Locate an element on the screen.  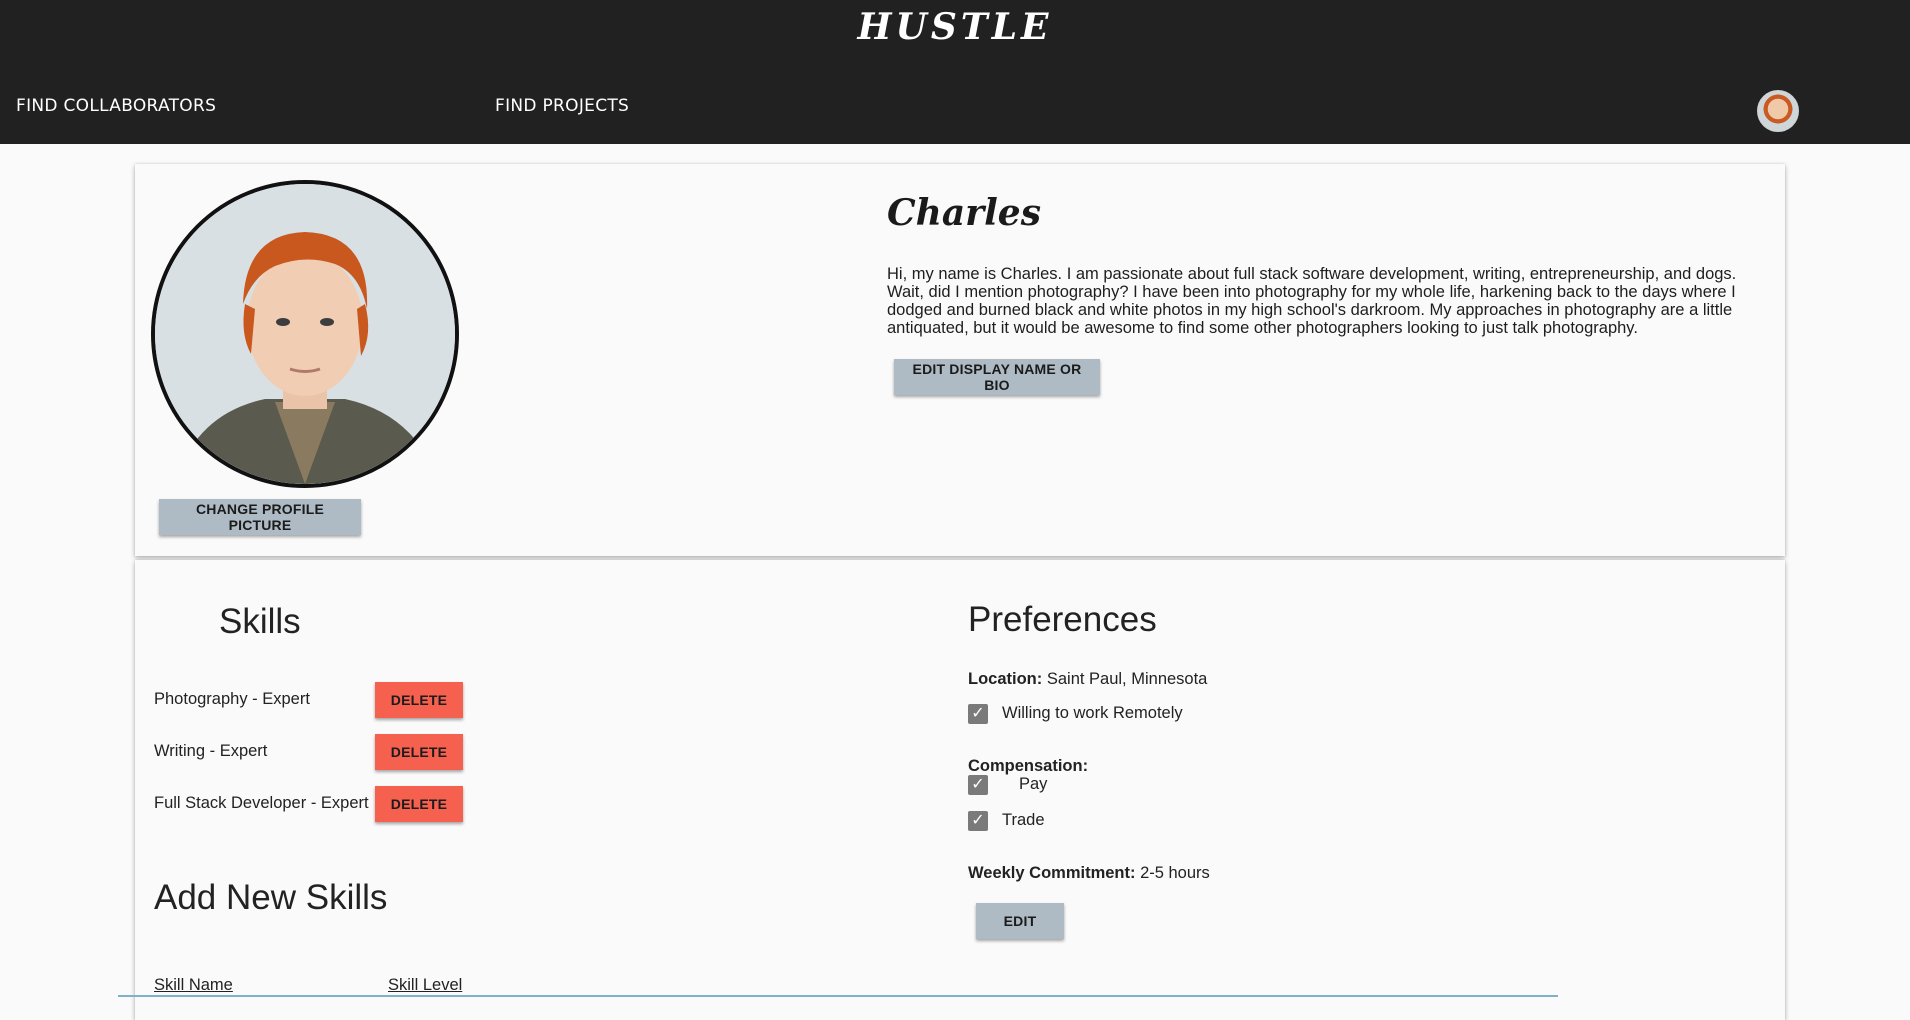
user-avatar is located at coordinates (1778, 111).